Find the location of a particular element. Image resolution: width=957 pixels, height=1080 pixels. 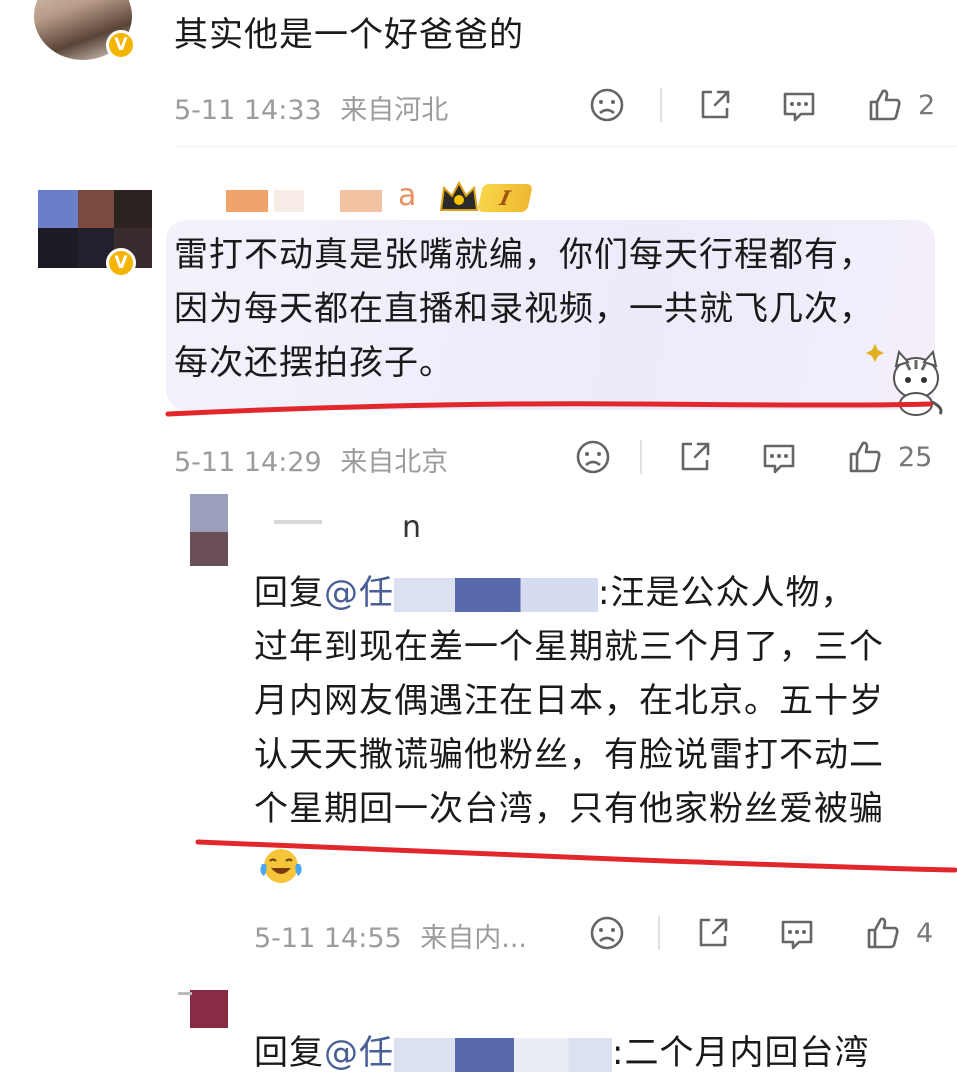

divider-line is located at coordinates (565, 146).